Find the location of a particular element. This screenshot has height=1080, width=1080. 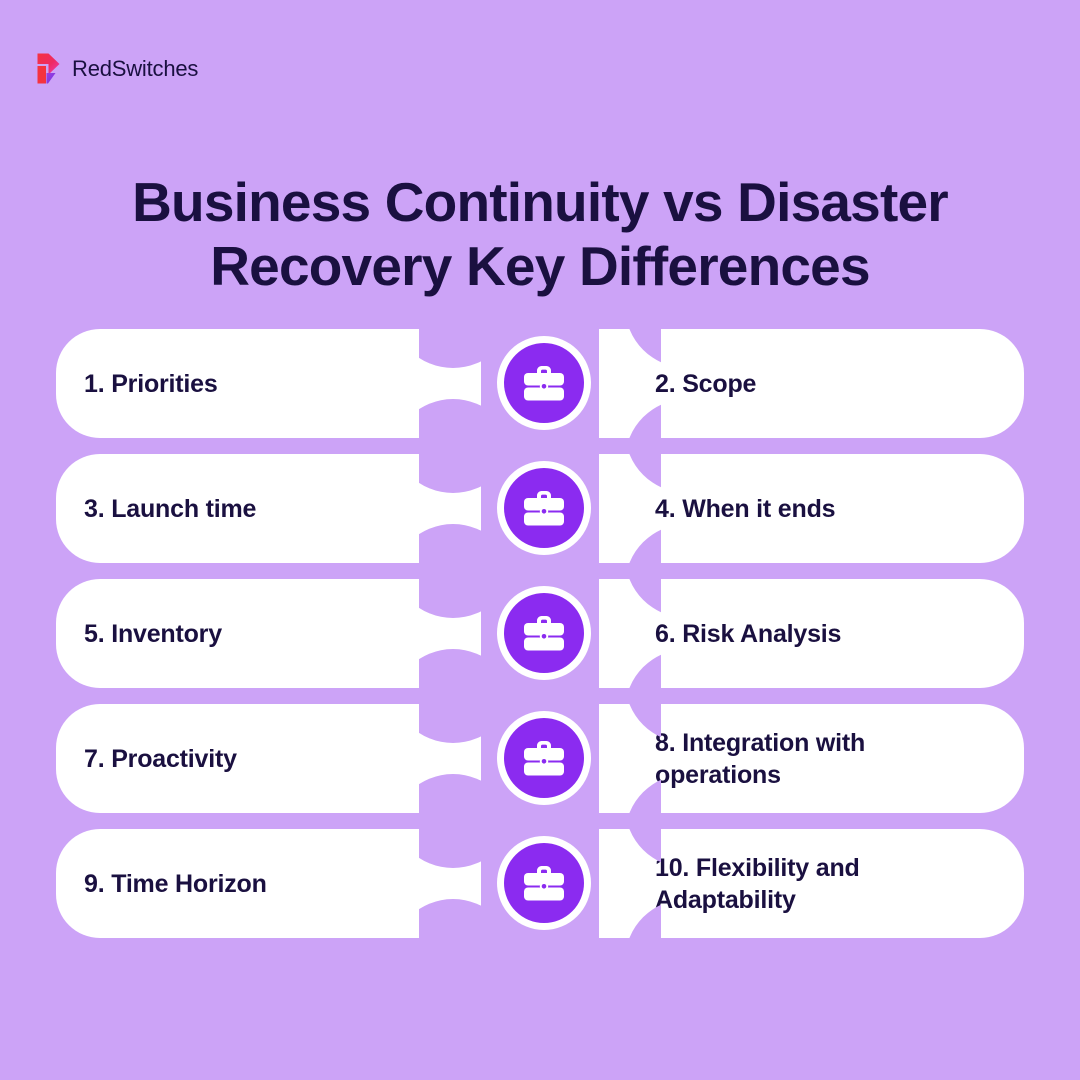

item-card-right: 10. Flexibility and Adaptability is located at coordinates (811, 883).